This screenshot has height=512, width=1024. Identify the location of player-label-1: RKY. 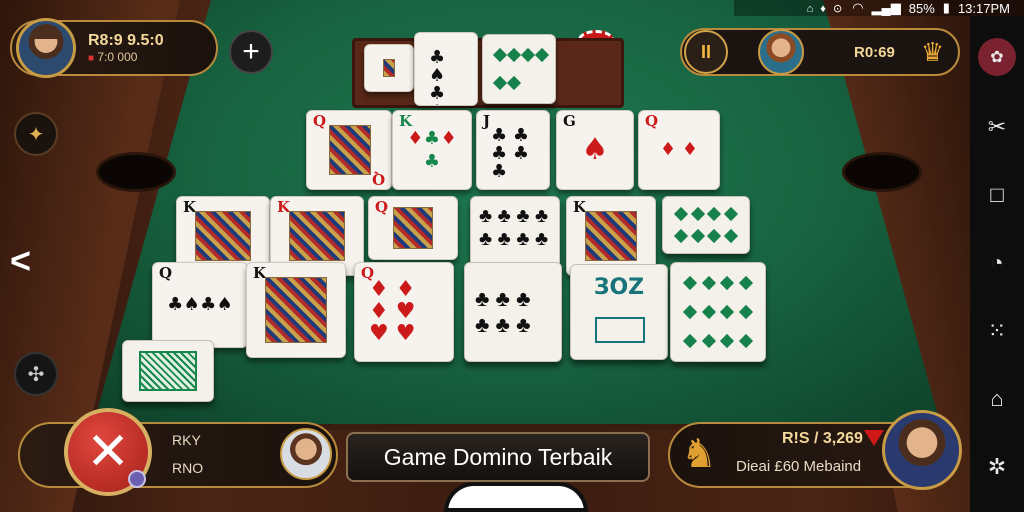
(186, 440).